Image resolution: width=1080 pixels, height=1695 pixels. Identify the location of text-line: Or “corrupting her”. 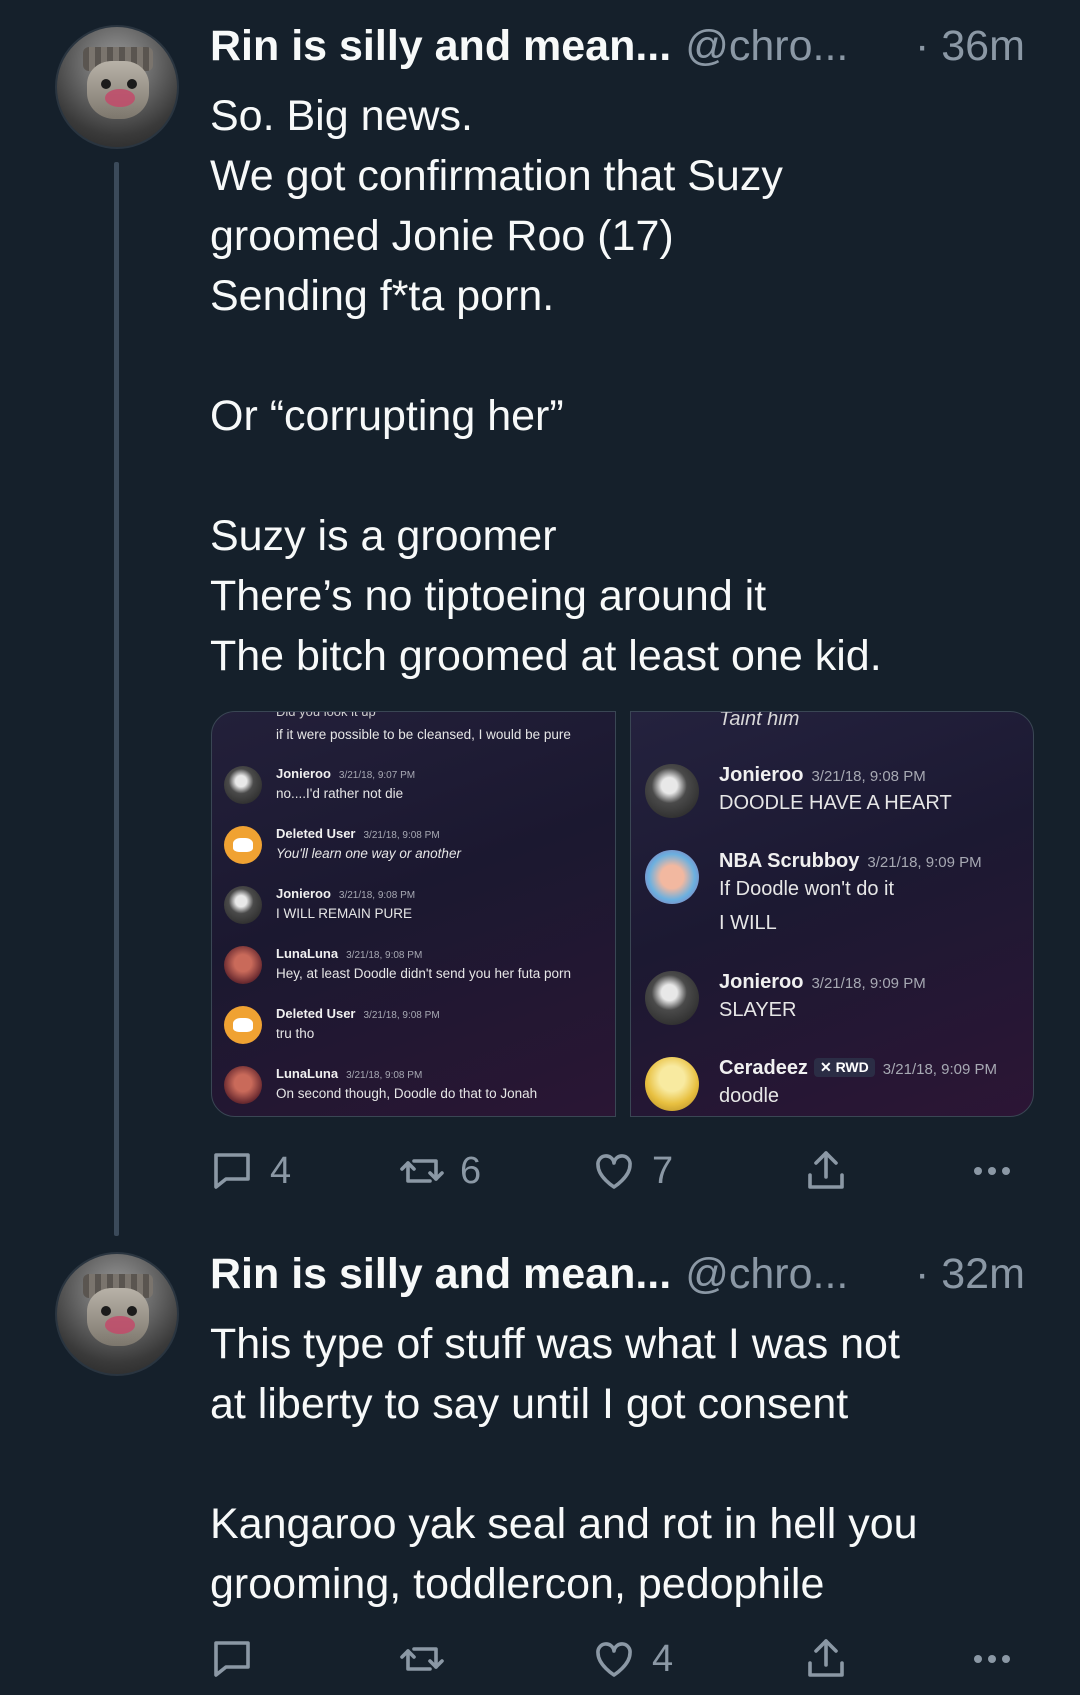
(387, 416).